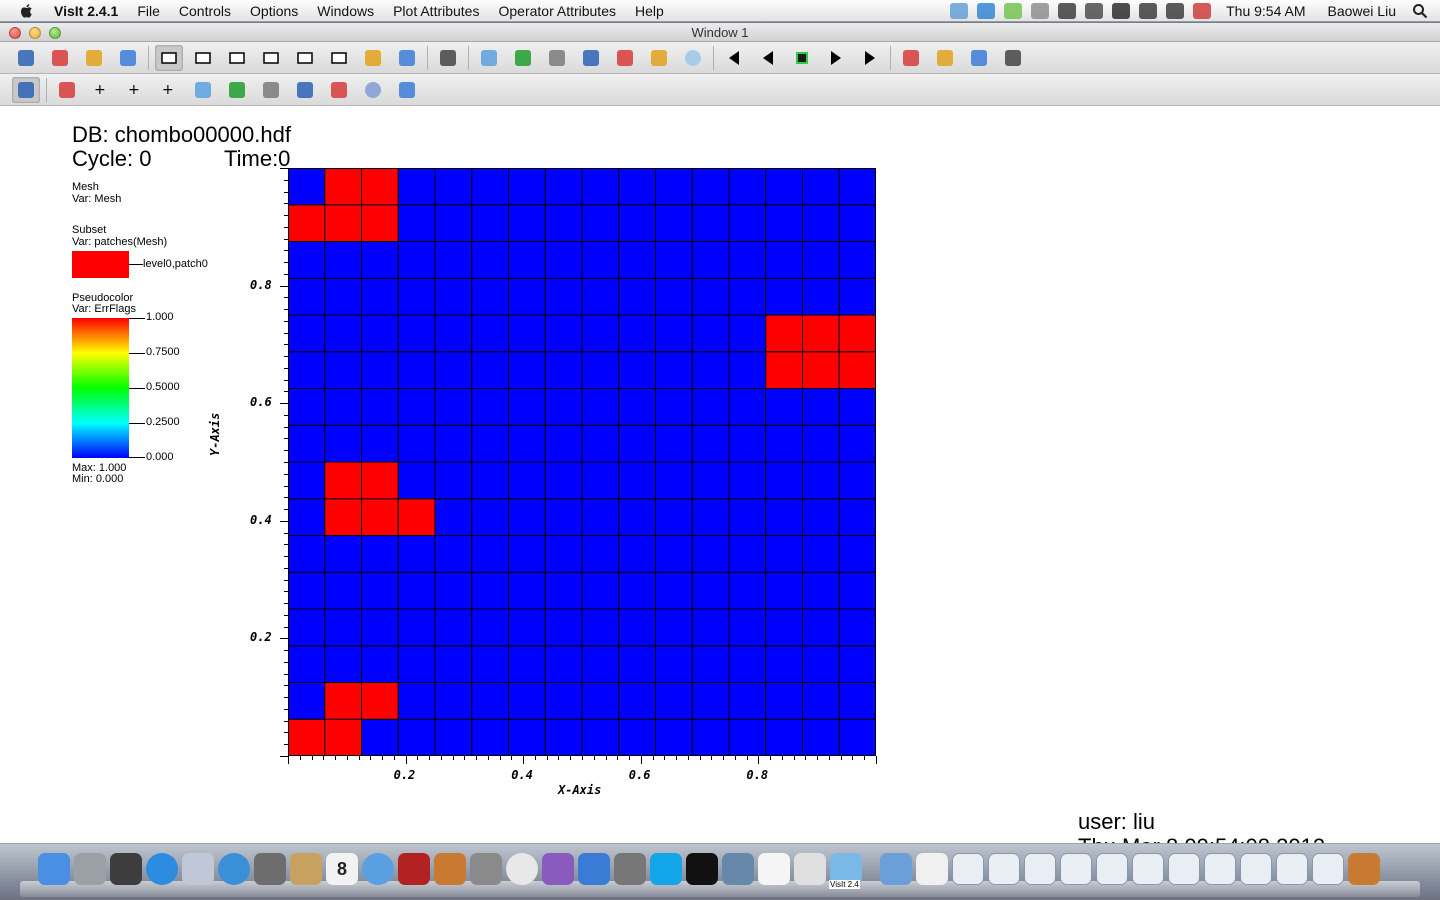 The image size is (1440, 900). What do you see at coordinates (26, 89) in the screenshot?
I see `navigate-icon` at bounding box center [26, 89].